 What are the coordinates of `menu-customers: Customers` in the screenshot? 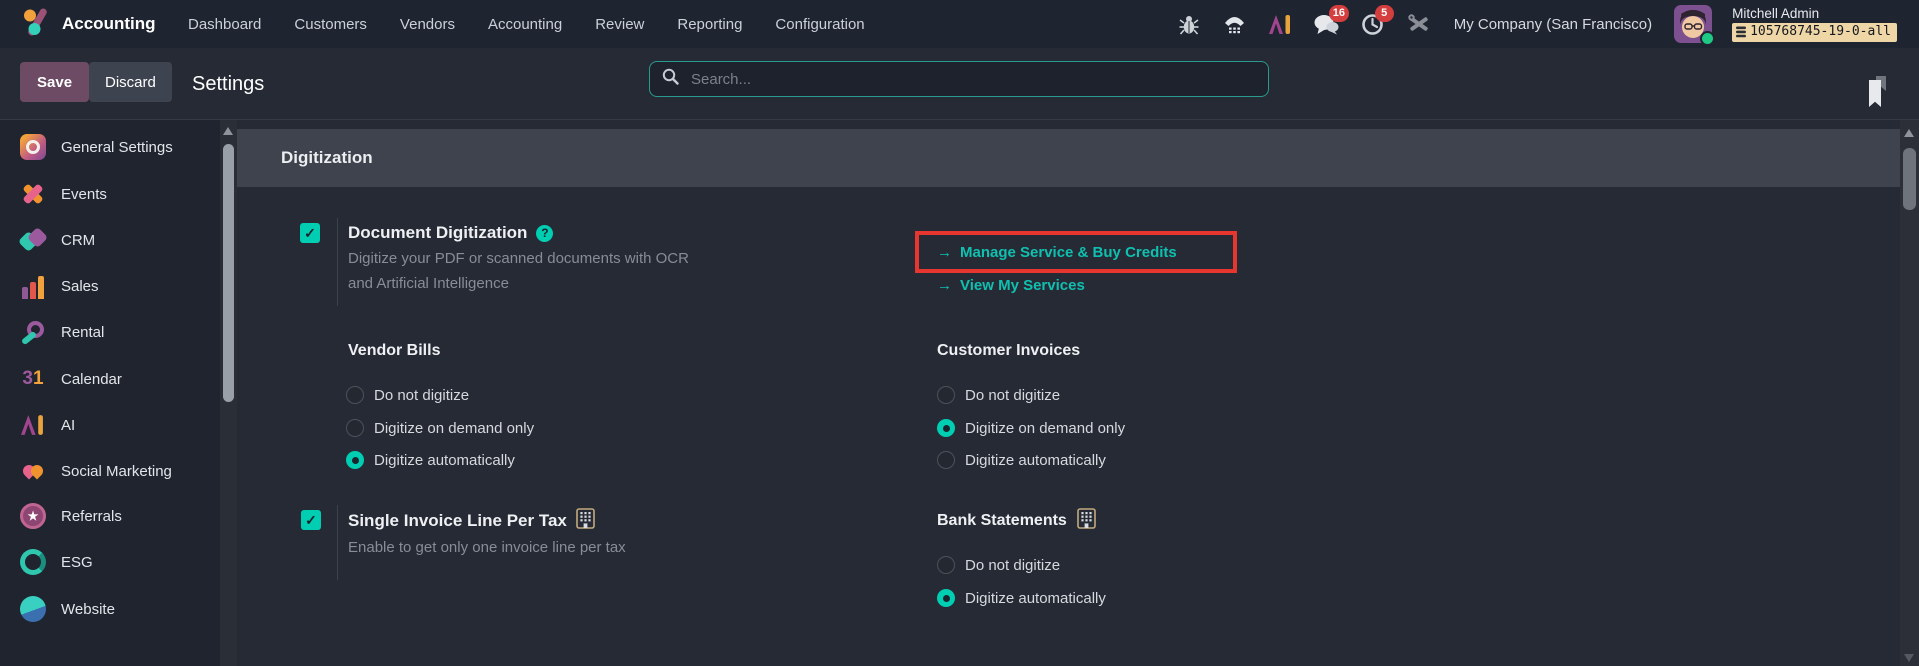 It's located at (330, 24).